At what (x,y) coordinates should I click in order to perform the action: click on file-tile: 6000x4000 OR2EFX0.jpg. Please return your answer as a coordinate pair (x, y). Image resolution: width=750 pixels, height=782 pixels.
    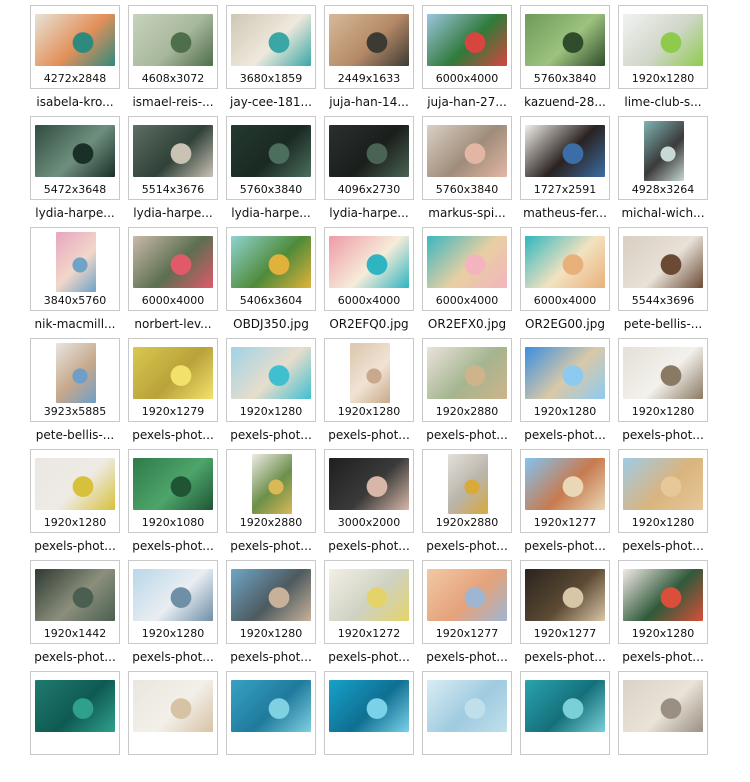
    Looking at the image, I should click on (467, 282).